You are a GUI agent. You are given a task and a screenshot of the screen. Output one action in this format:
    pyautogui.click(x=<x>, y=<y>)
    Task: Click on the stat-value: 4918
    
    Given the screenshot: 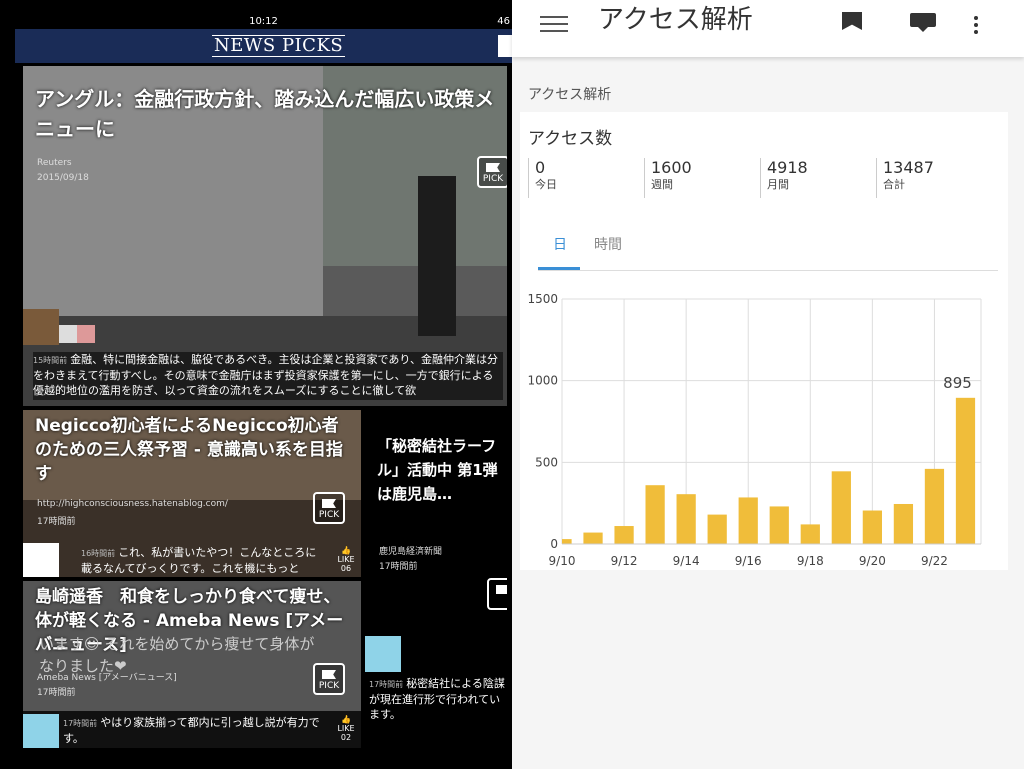 What is the action you would take?
    pyautogui.click(x=787, y=167)
    